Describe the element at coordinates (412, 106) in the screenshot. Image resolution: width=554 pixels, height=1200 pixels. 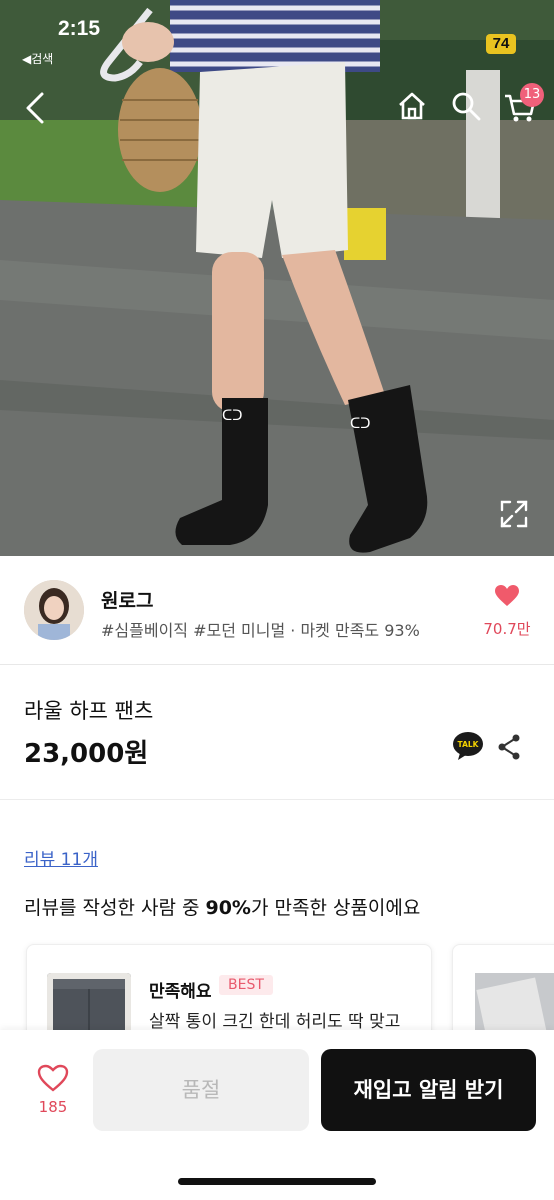
I see `home-icon` at that location.